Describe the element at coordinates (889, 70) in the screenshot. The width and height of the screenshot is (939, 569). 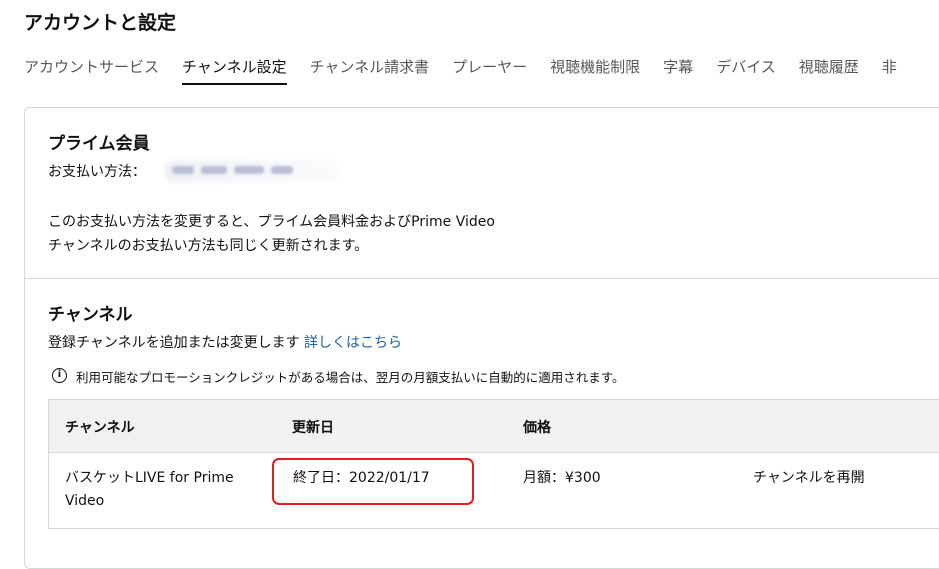
I see `tab-truncated: 非` at that location.